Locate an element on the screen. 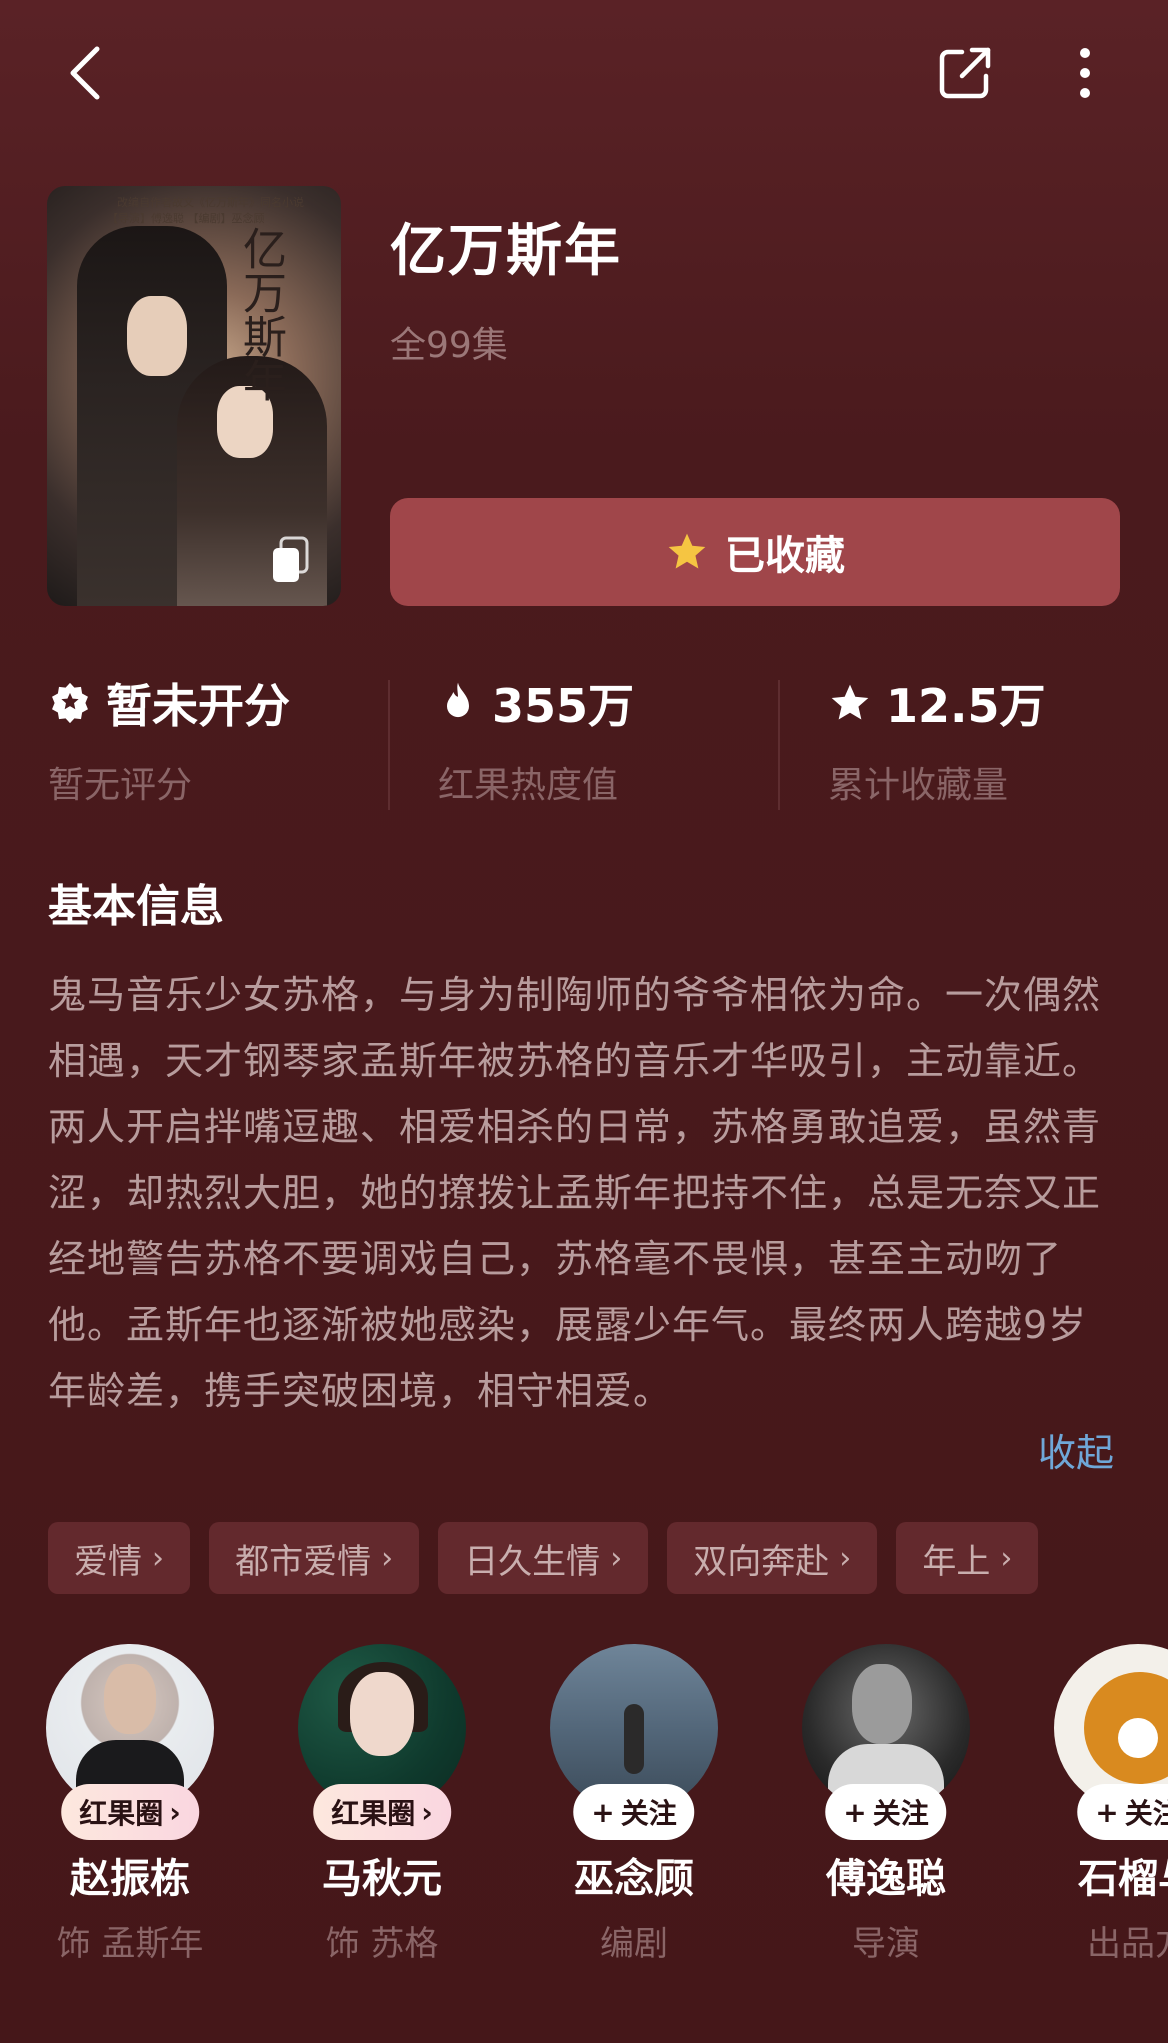 This screenshot has width=1168, height=2043. episode-count: 全99集 is located at coordinates (449, 345).